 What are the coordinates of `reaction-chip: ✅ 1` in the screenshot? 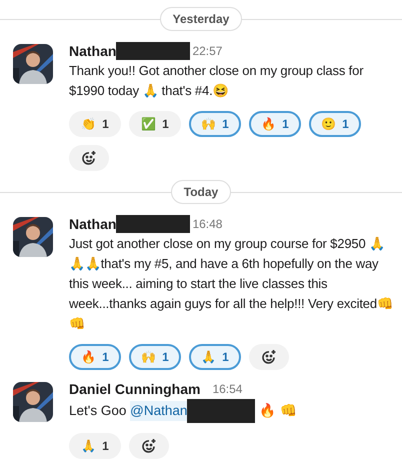 It's located at (155, 124).